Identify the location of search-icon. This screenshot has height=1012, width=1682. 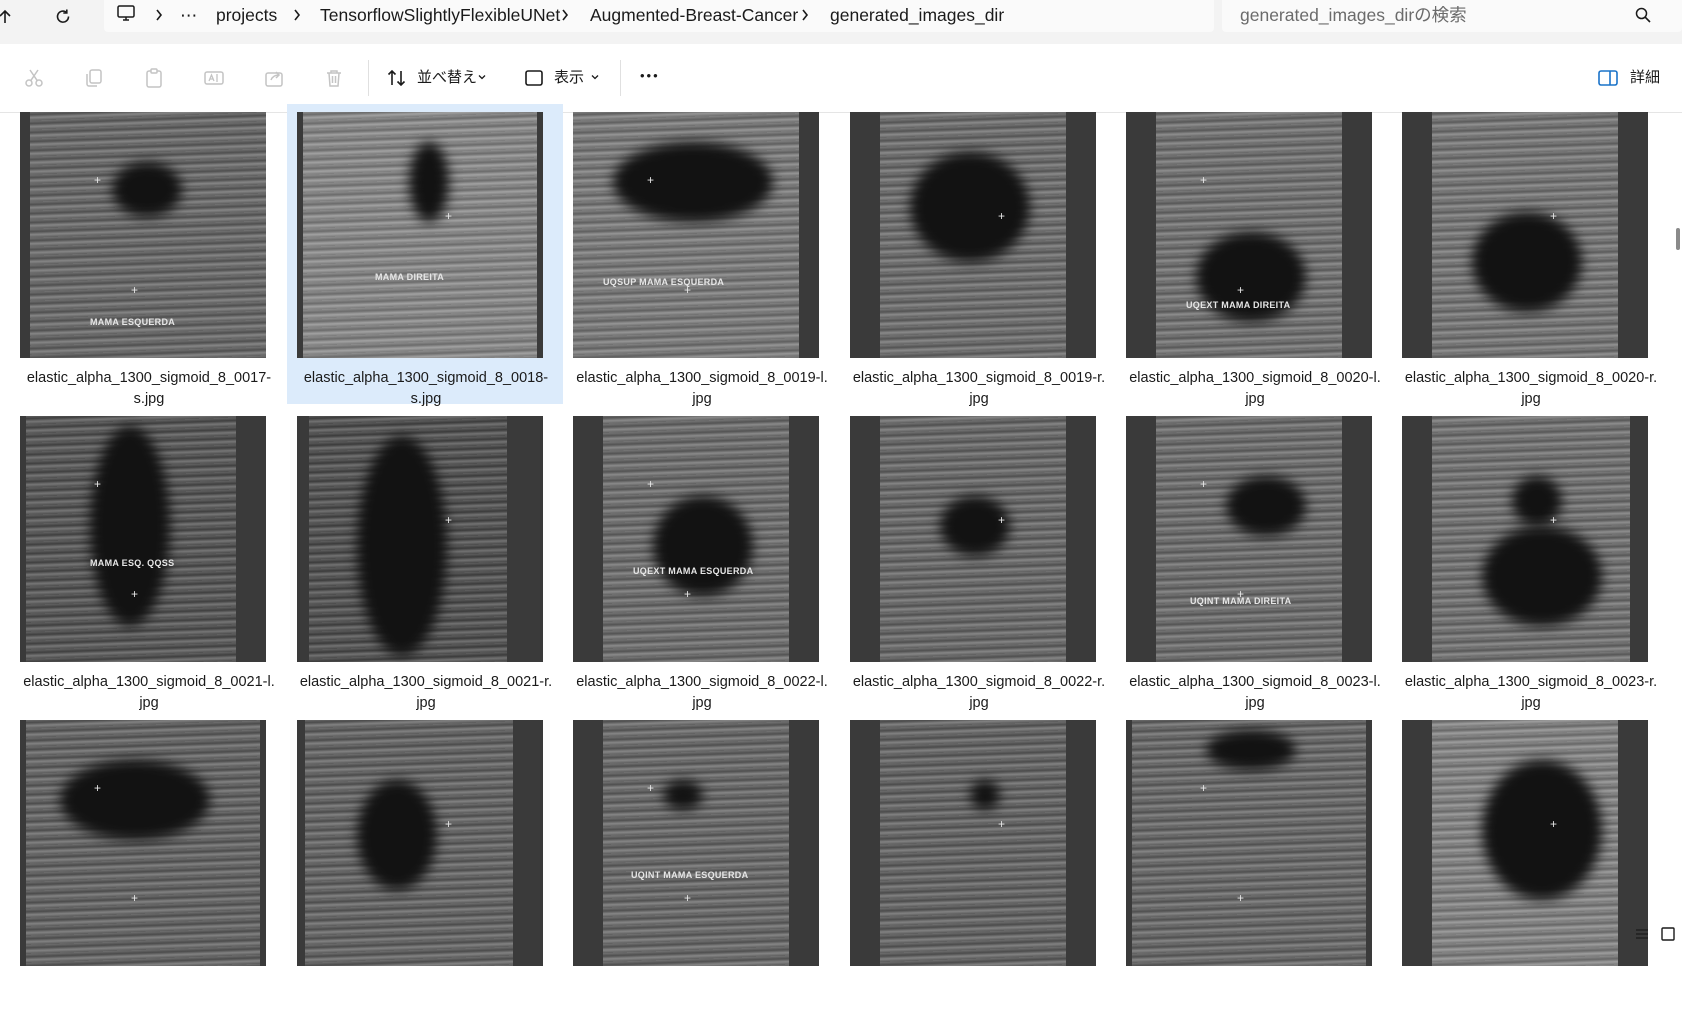
(1643, 15).